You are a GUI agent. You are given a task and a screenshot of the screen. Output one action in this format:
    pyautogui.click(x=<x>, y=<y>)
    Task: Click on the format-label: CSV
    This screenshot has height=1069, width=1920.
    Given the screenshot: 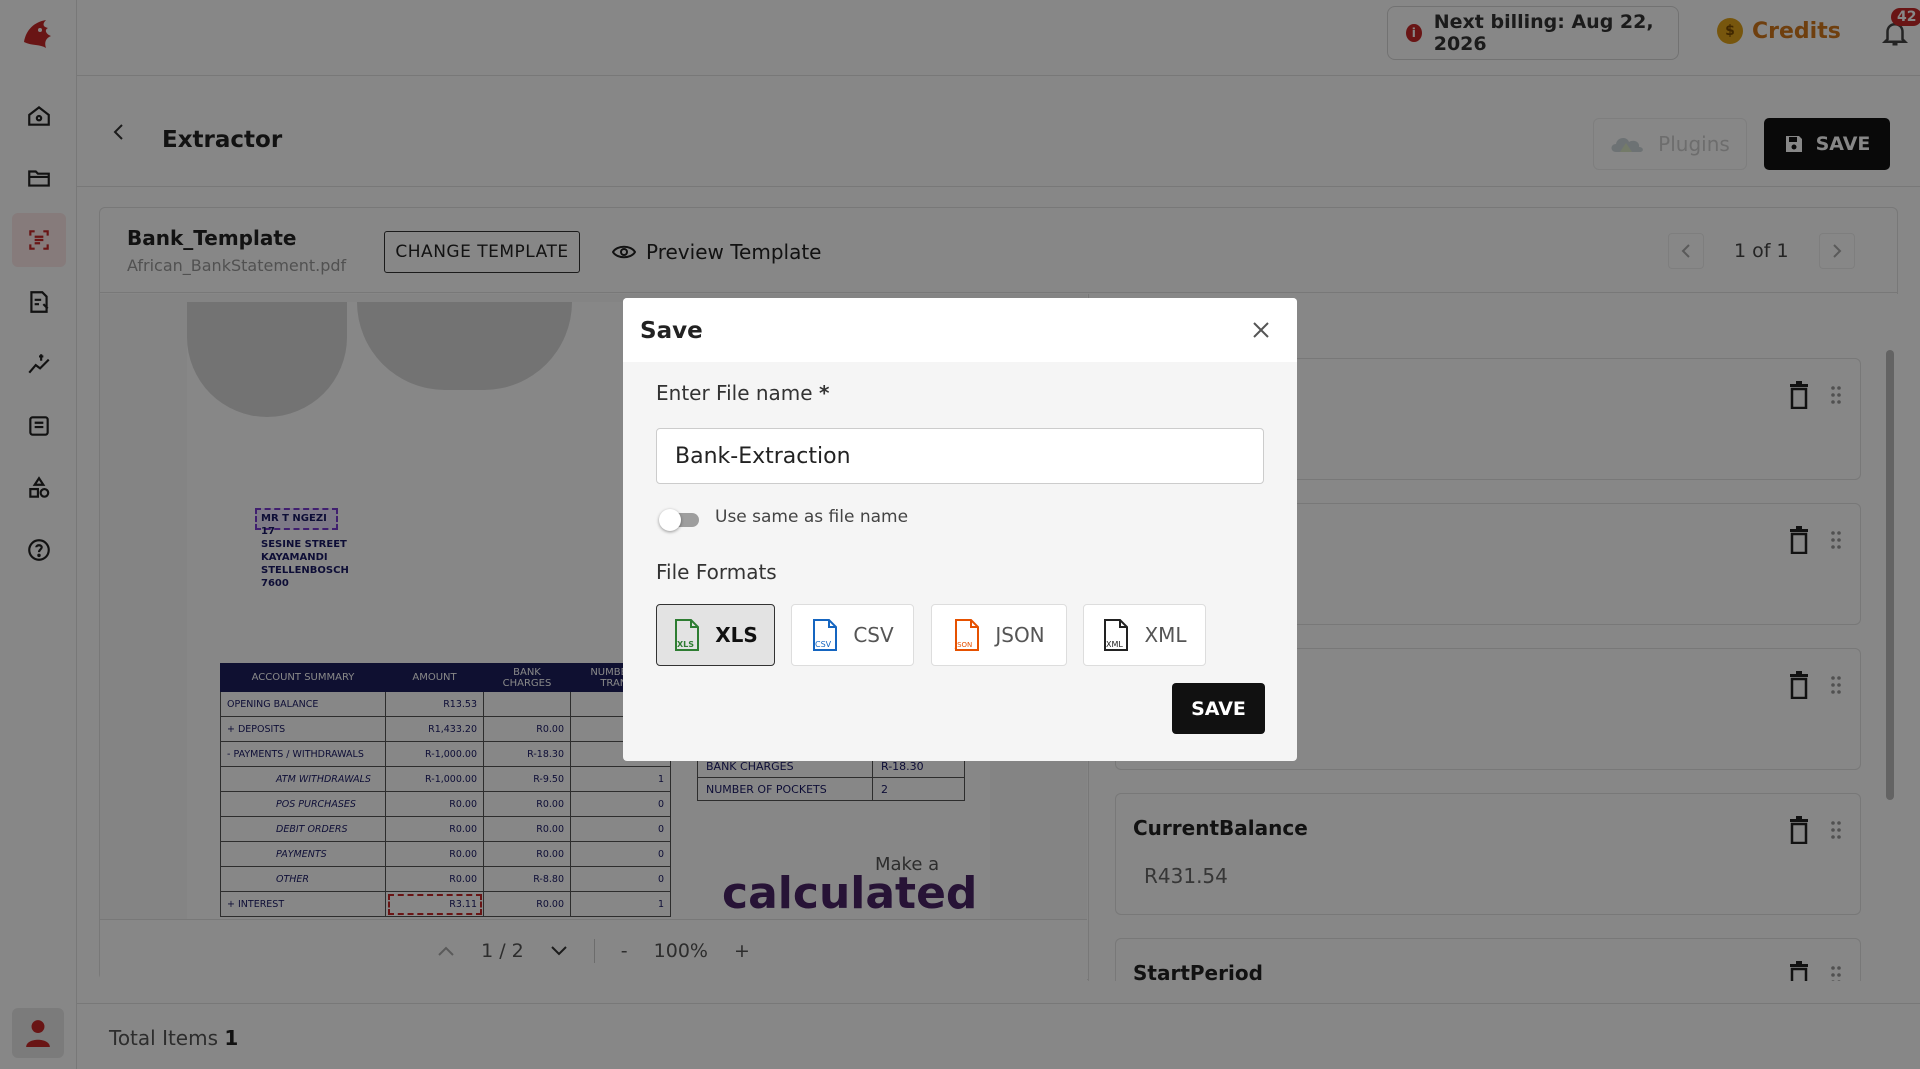 What is the action you would take?
    pyautogui.click(x=873, y=635)
    